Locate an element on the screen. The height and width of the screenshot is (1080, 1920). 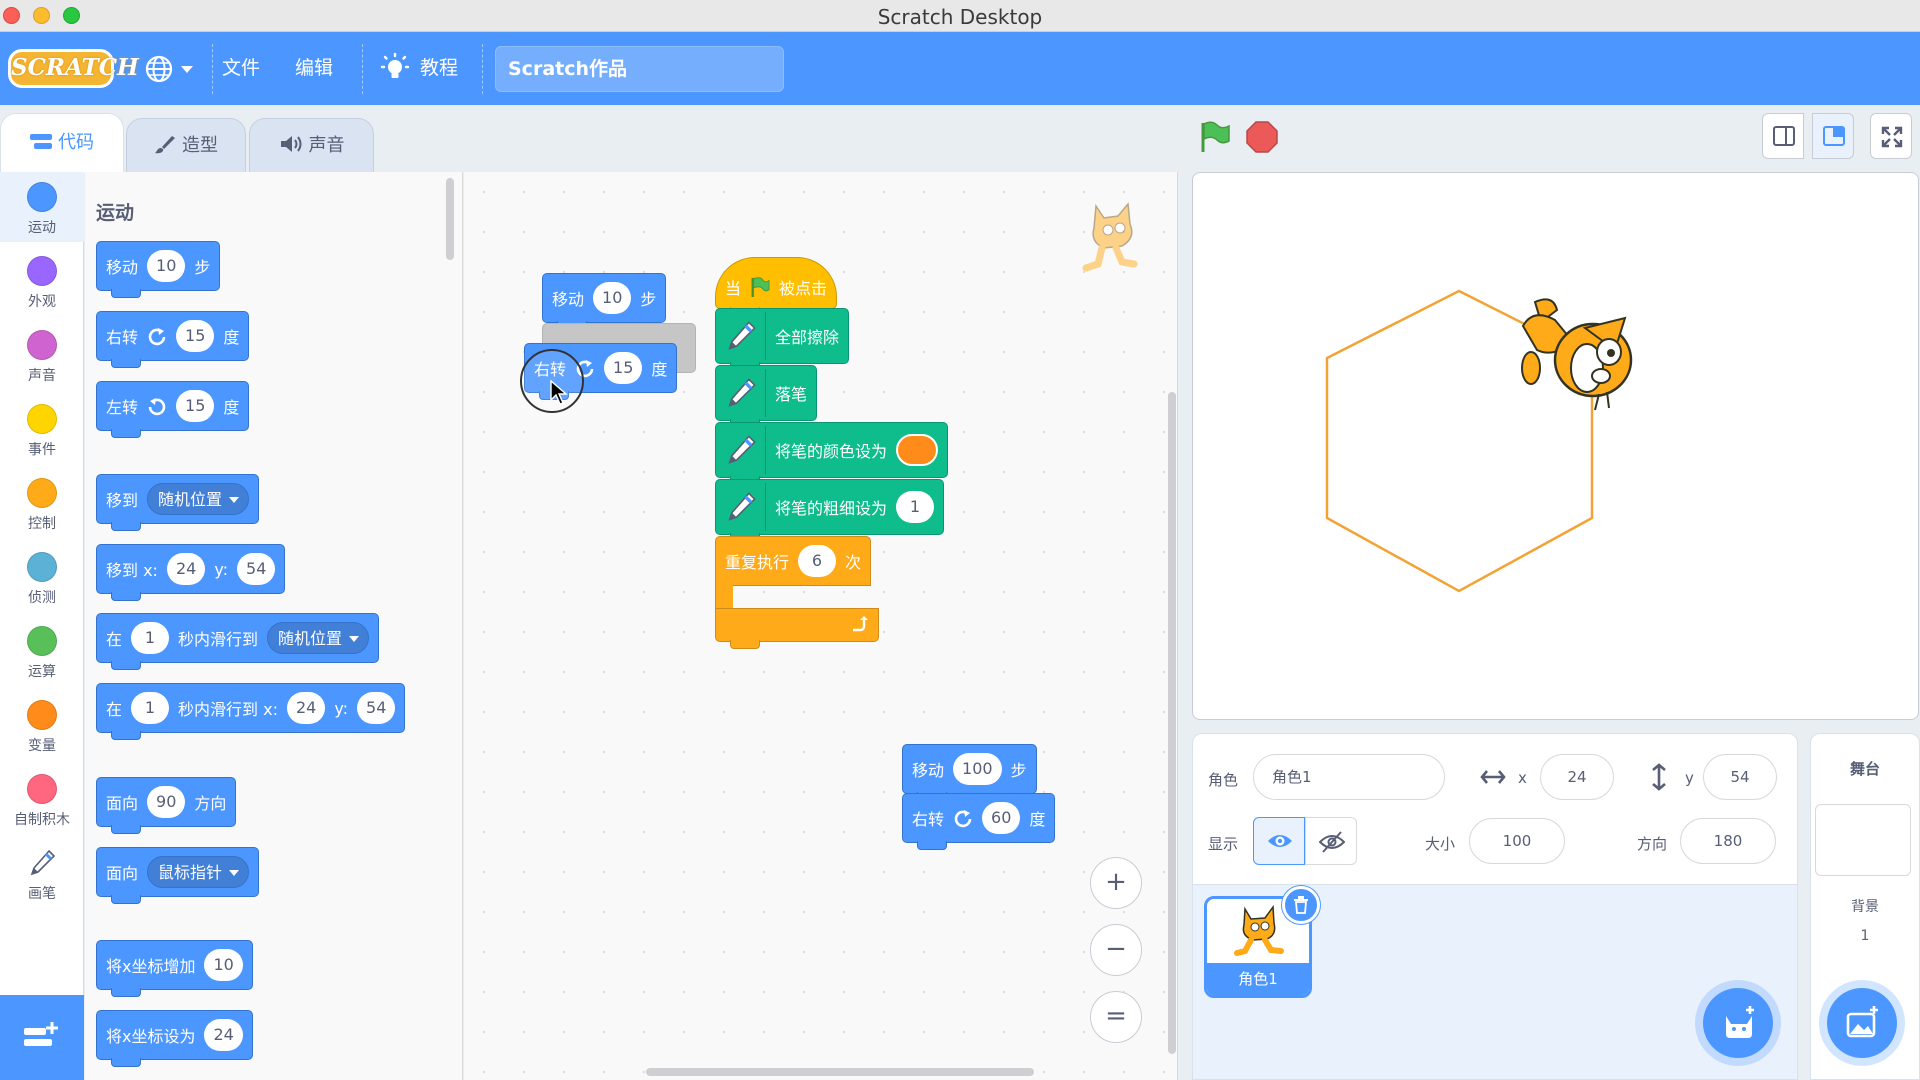
small-stage-button is located at coordinates (1783, 136).